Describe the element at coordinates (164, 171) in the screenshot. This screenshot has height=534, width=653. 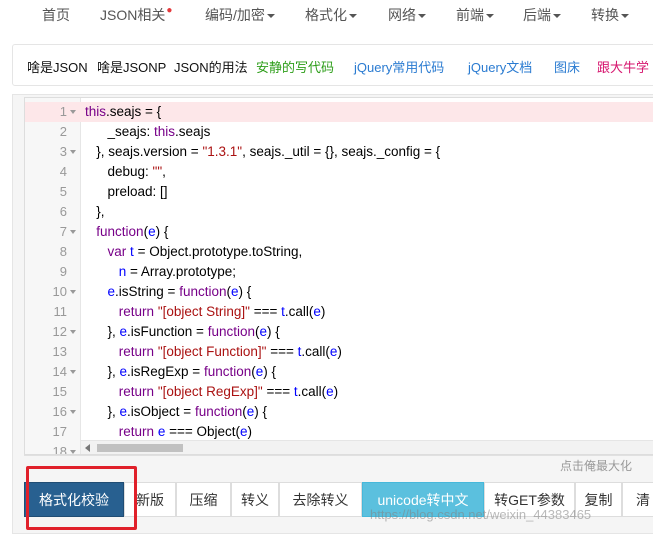
I see `code-token: ,` at that location.